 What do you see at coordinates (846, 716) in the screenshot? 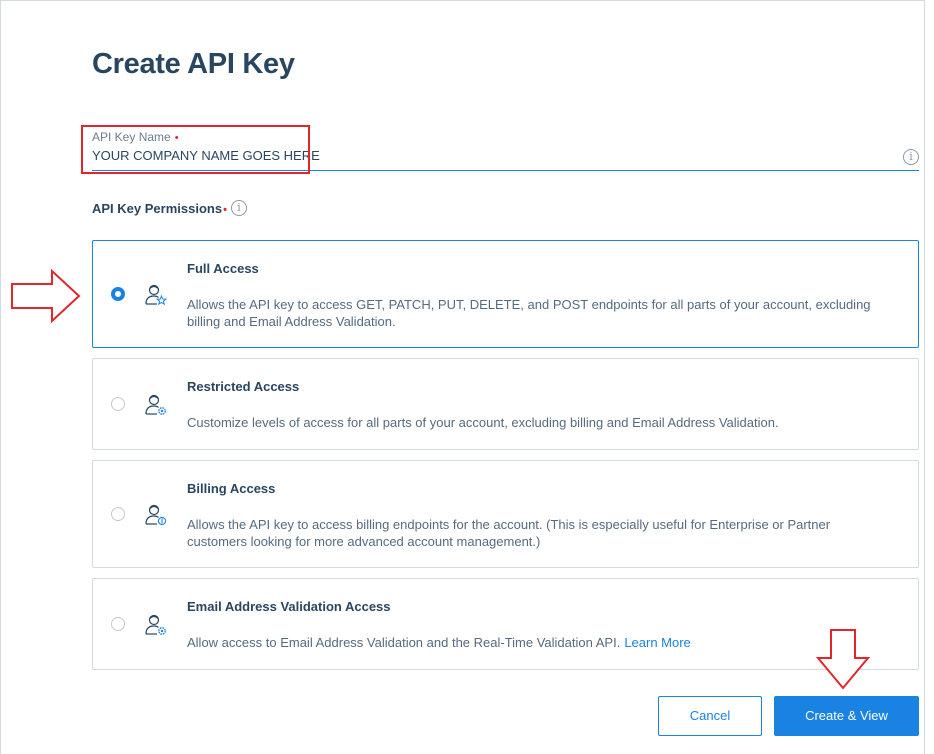
I see `create-and-view-button: Create & View` at bounding box center [846, 716].